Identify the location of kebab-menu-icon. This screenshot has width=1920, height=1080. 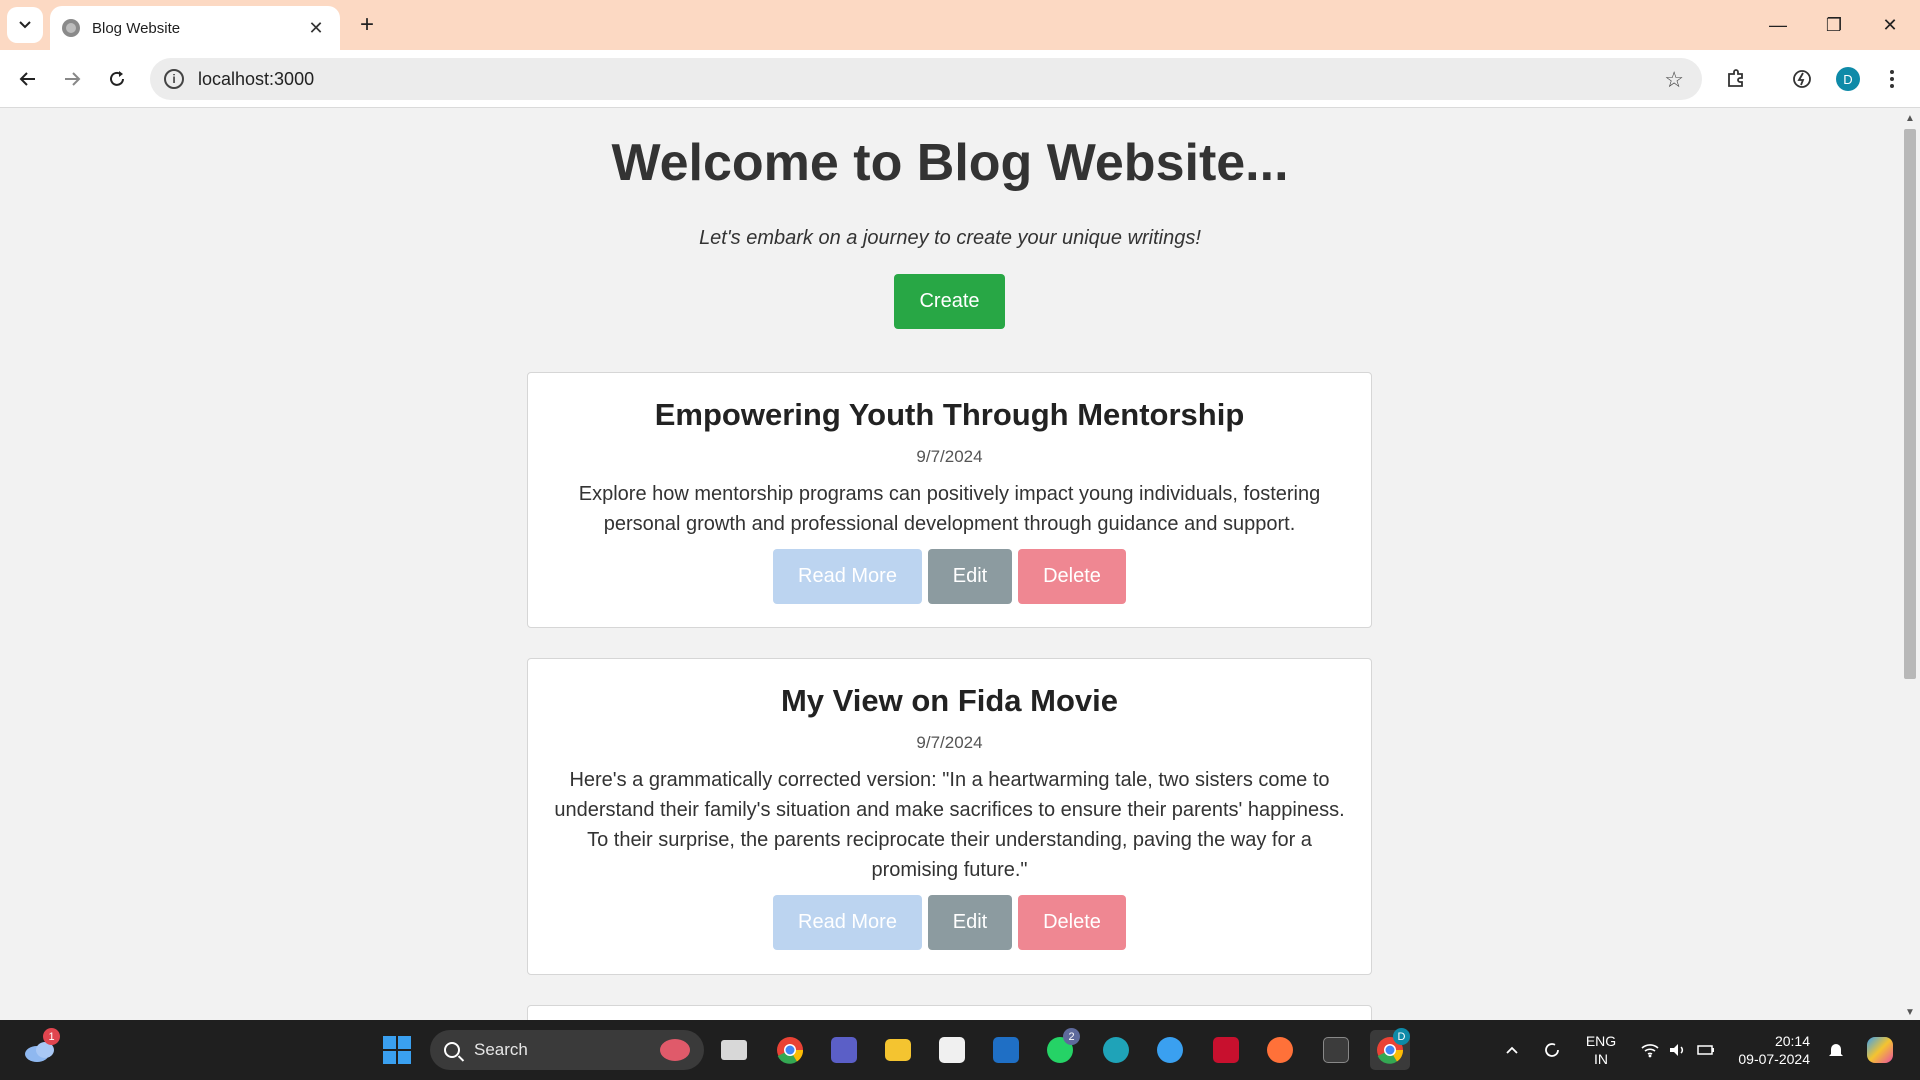
(1892, 79).